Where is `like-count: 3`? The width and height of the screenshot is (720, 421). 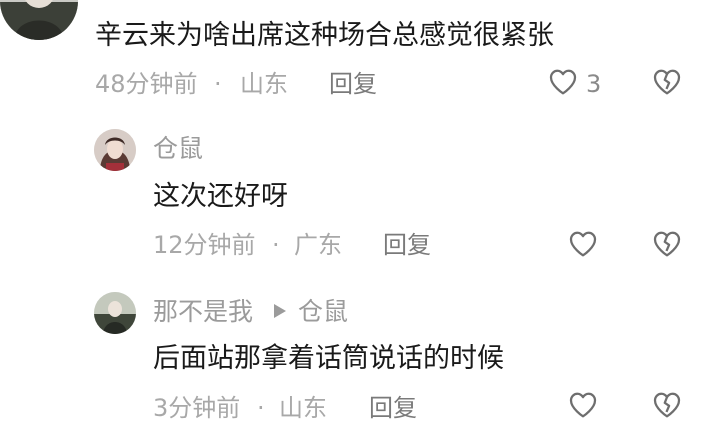
like-count: 3 is located at coordinates (594, 84).